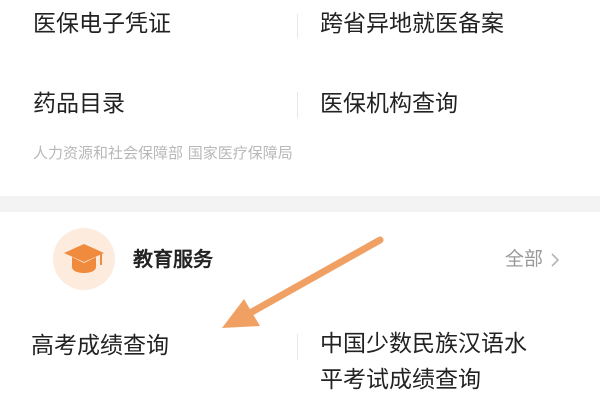 This screenshot has width=600, height=407. Describe the element at coordinates (400, 380) in the screenshot. I see `item-label-line-2: 平考试成绩查询` at that location.